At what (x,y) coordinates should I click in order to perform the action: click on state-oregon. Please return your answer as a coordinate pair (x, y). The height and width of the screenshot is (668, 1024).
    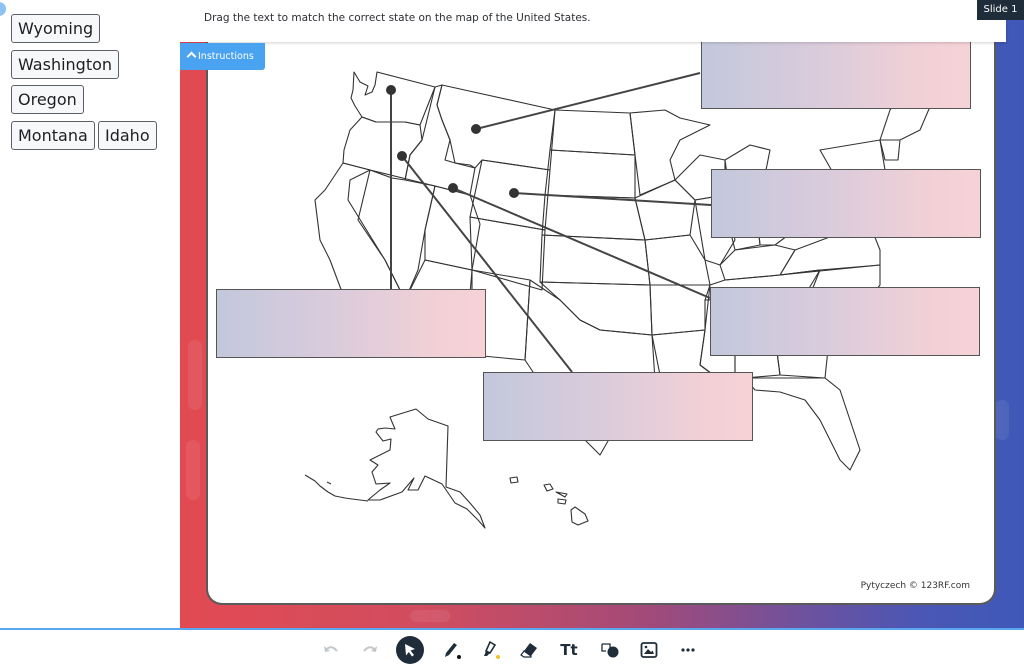
    Looking at the image, I should click on (382, 148).